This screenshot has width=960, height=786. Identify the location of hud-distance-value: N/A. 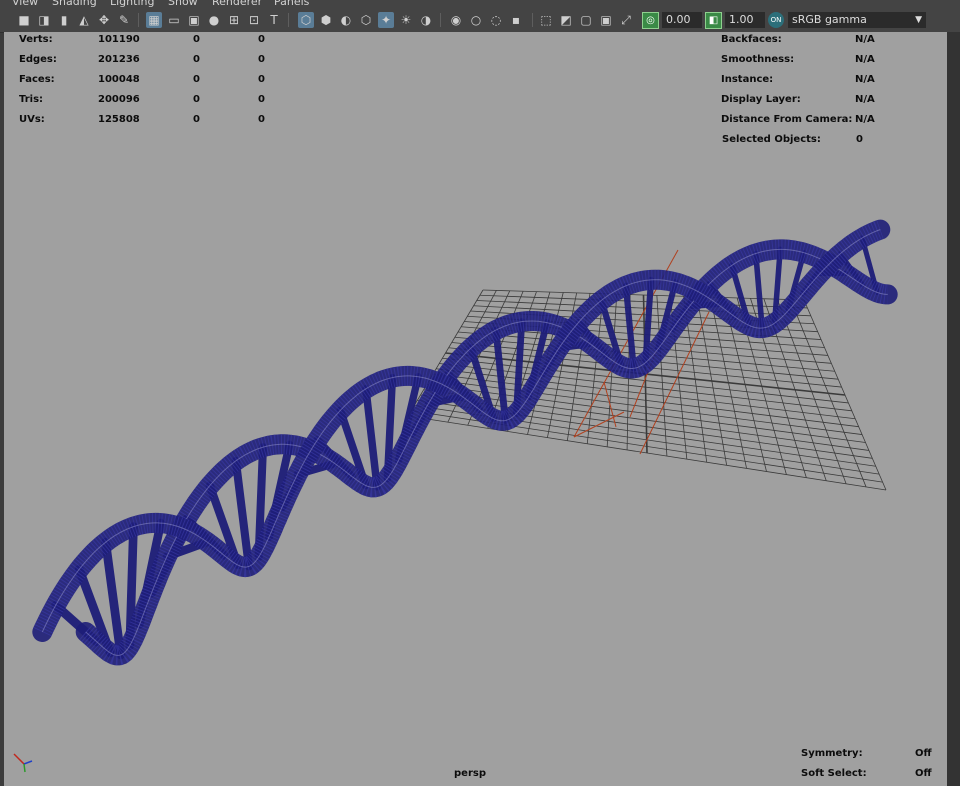
(865, 119).